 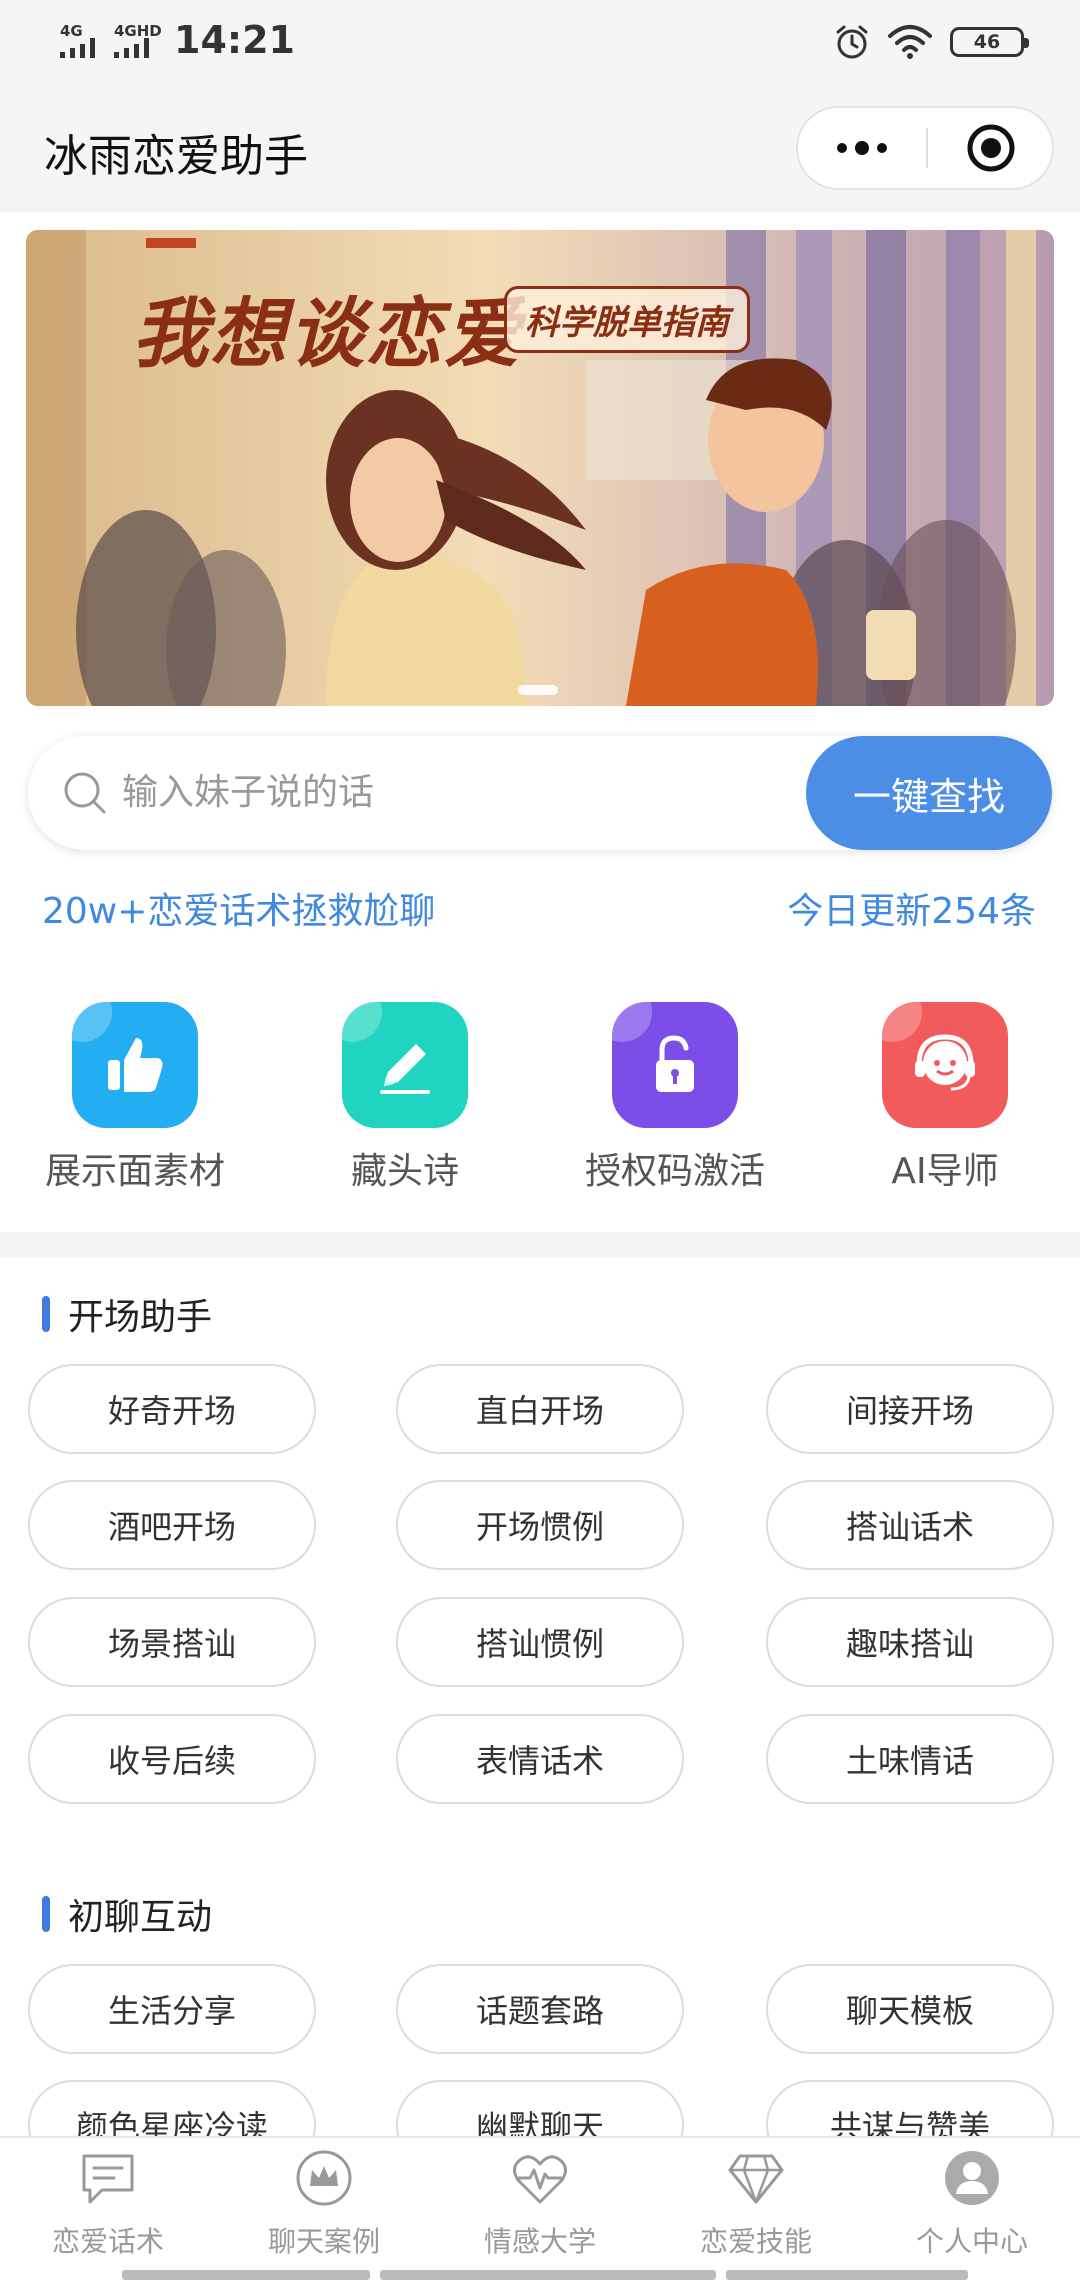 What do you see at coordinates (234, 40) in the screenshot?
I see `clock: 14:21` at bounding box center [234, 40].